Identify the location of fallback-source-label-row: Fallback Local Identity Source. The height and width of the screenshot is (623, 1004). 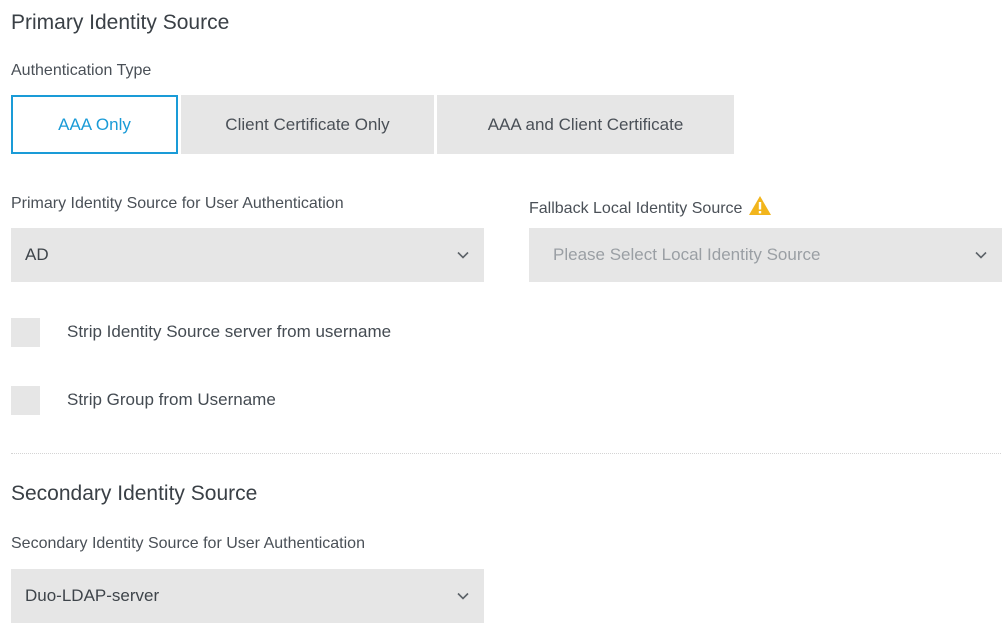
(650, 208).